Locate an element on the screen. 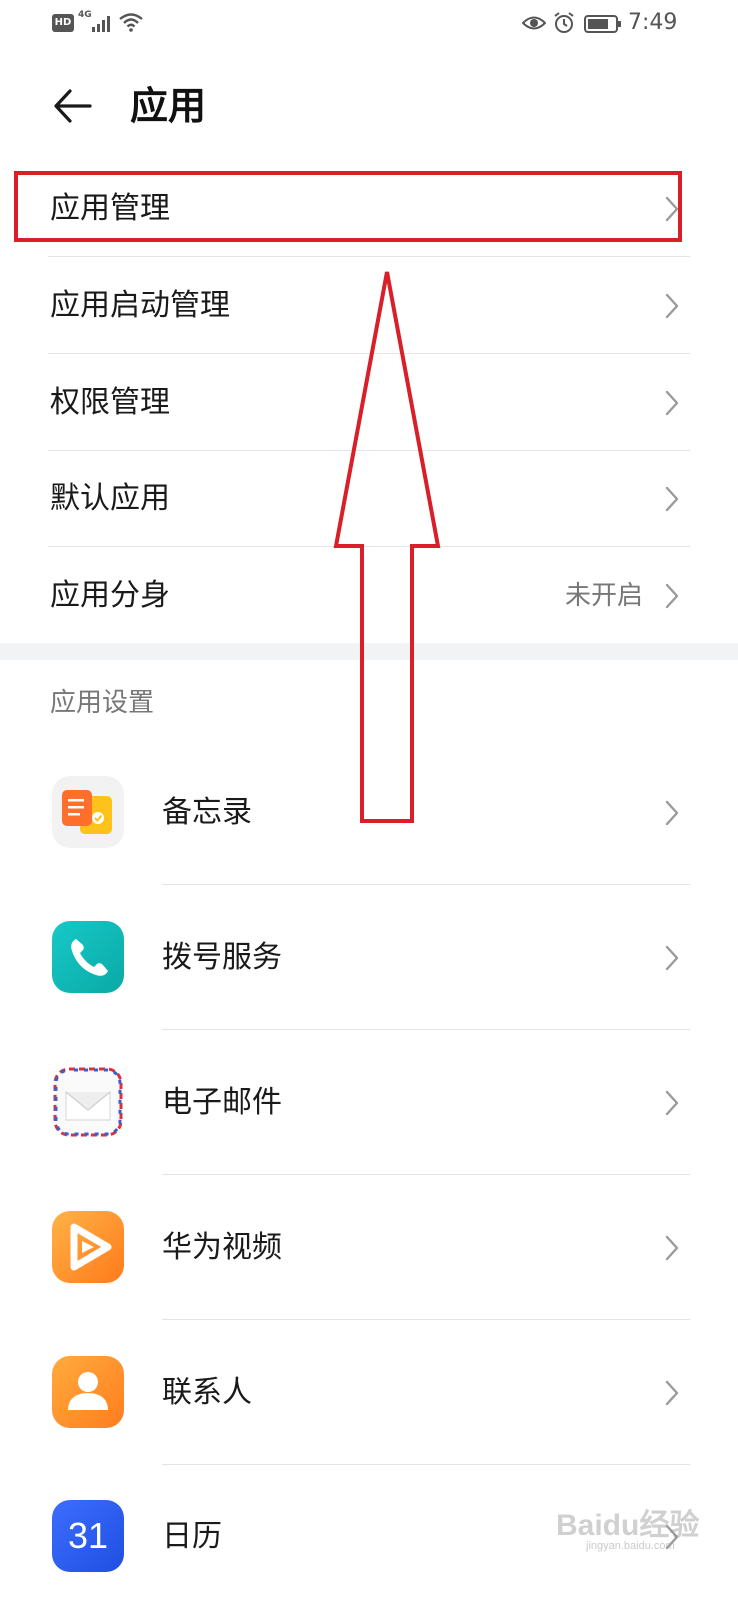  menu-item-app-launch: 应用启动管理 is located at coordinates (369, 306).